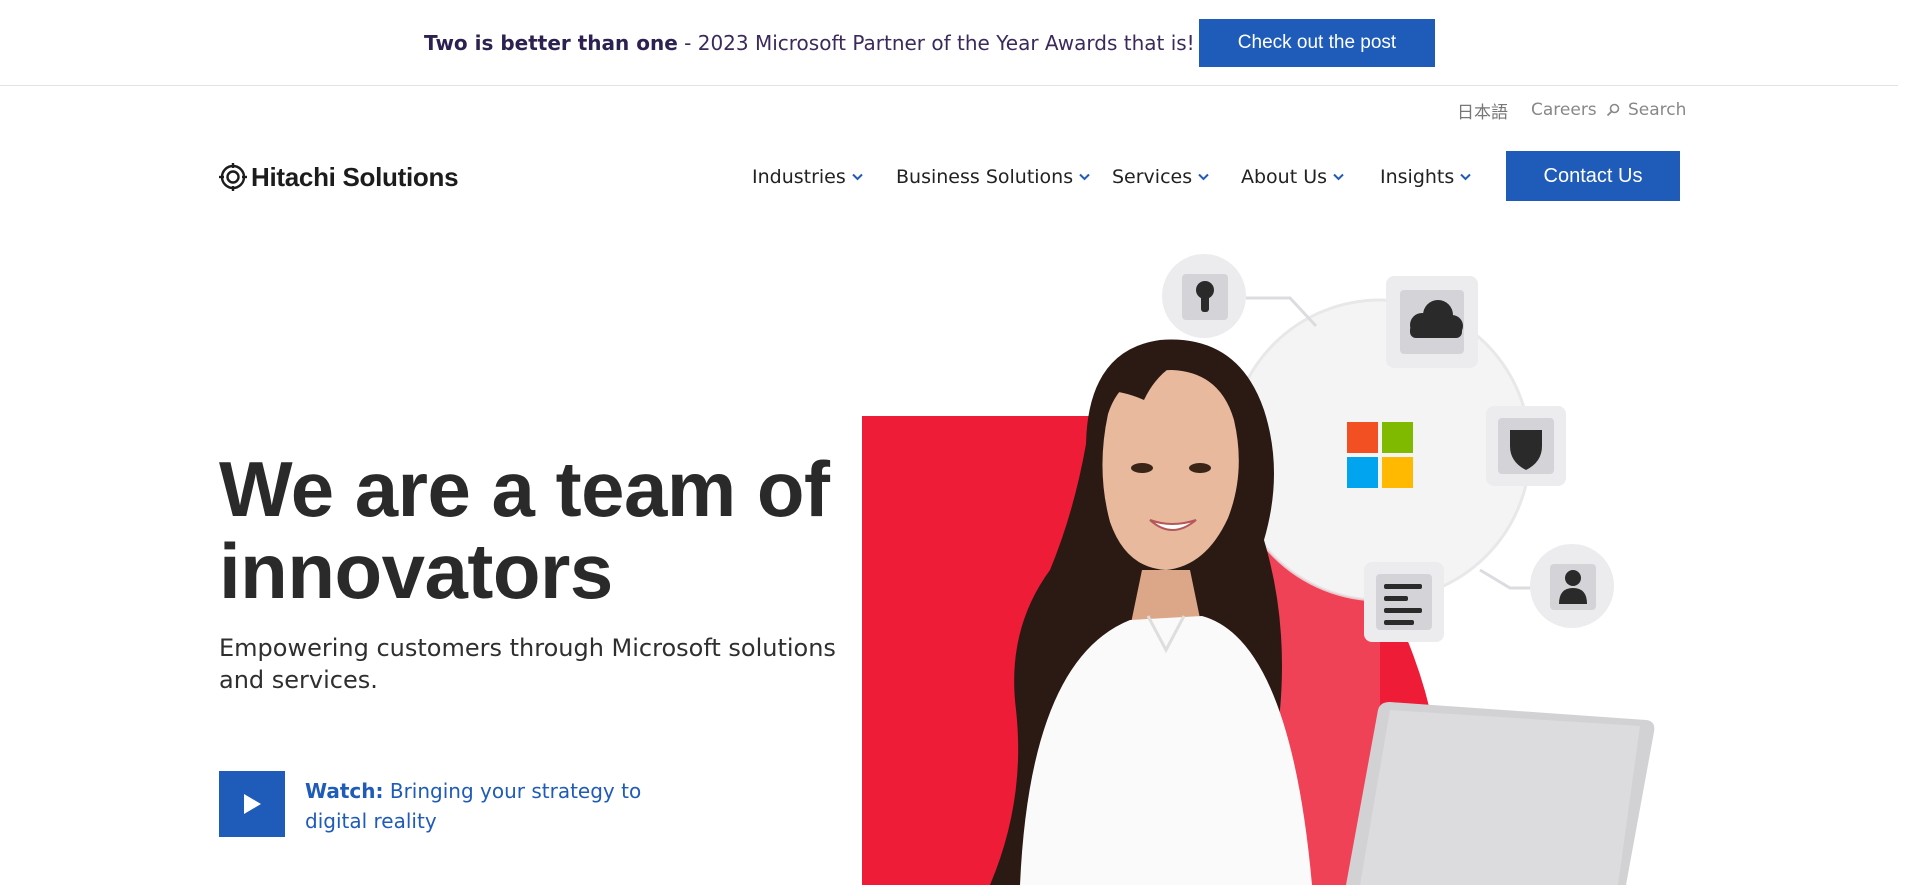 This screenshot has height=885, width=1920. What do you see at coordinates (1317, 43) in the screenshot?
I see `check-out-post-button: Check out the post` at bounding box center [1317, 43].